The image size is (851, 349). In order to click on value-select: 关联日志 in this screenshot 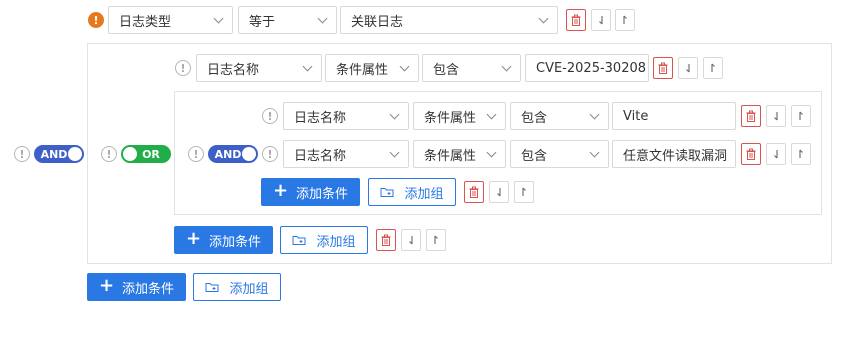, I will do `click(449, 20)`.